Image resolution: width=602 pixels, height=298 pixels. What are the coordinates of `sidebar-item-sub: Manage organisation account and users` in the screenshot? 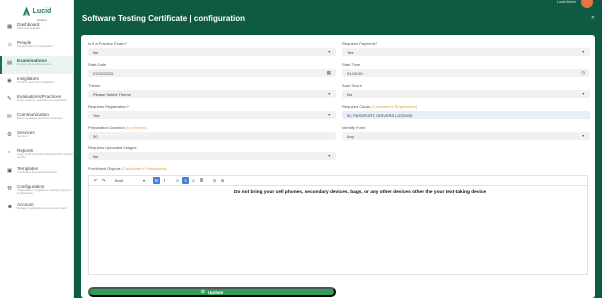 It's located at (42, 208).